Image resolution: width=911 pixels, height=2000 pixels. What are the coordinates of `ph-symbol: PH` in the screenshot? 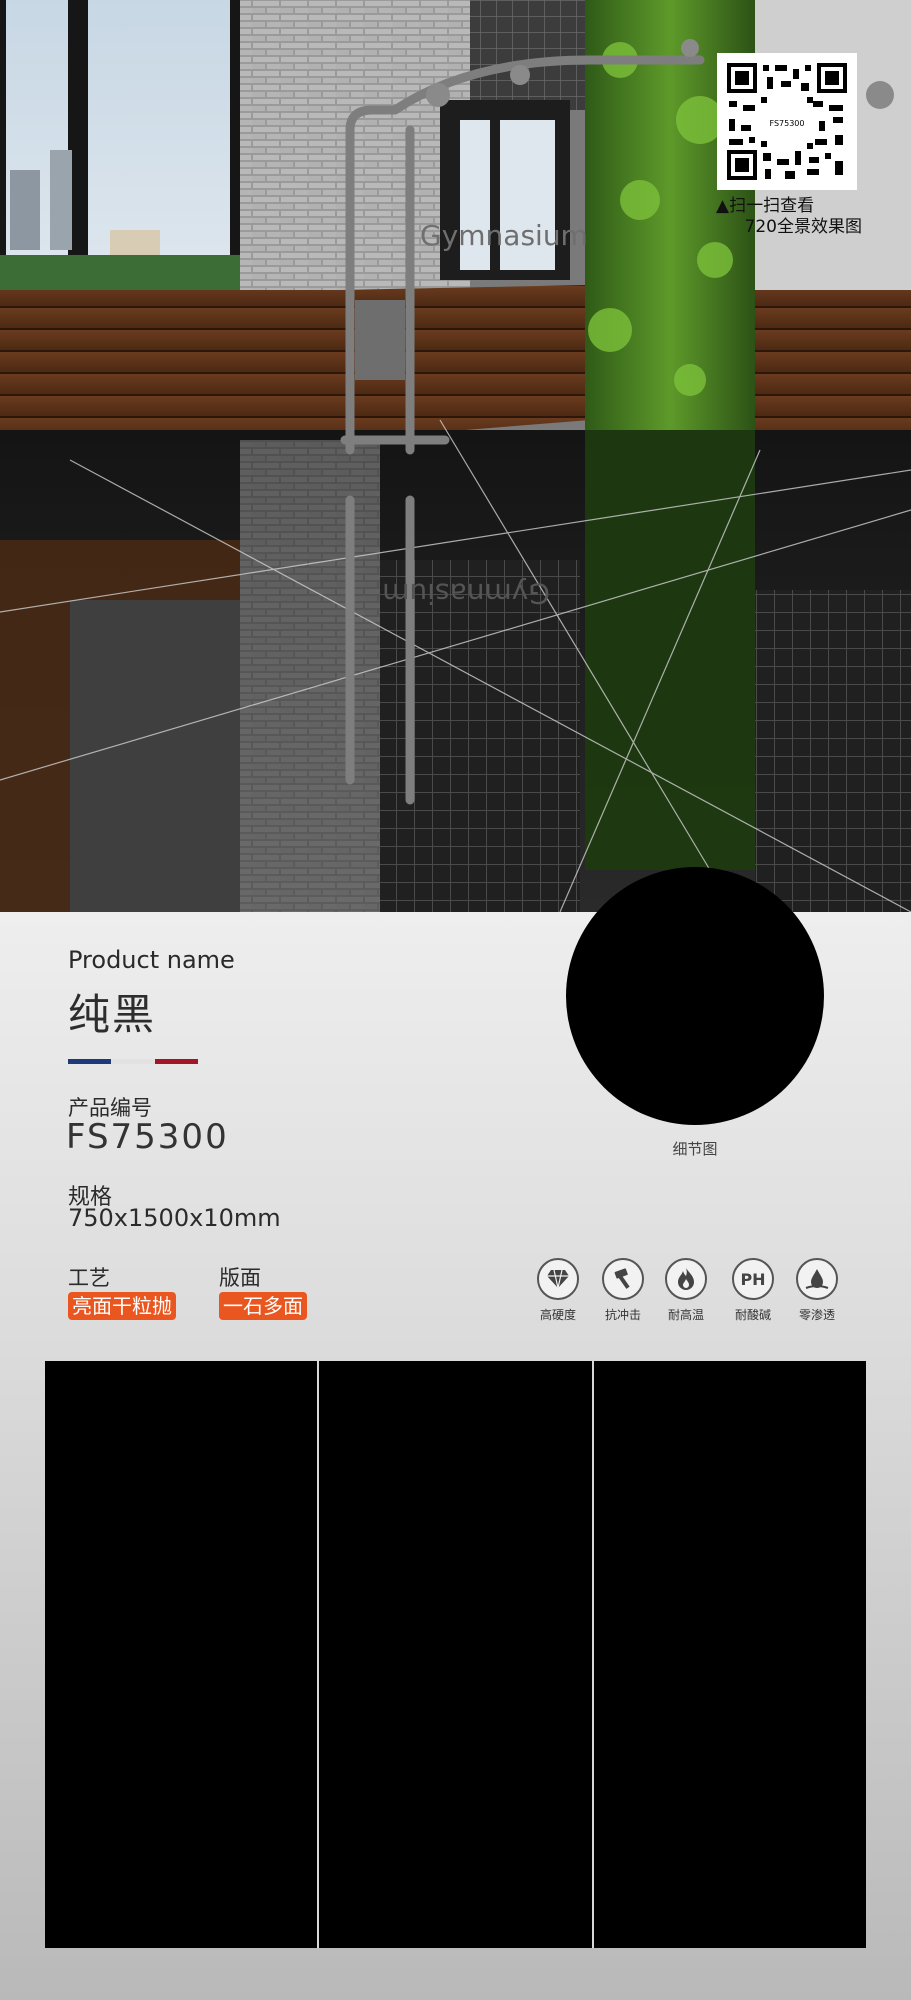 It's located at (753, 1279).